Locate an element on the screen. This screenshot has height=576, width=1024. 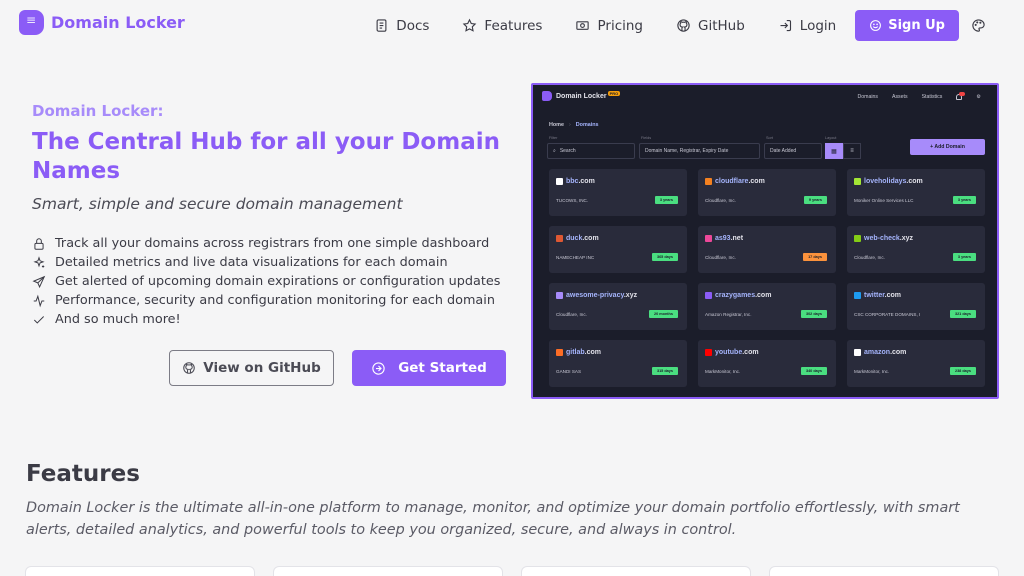
domain-name: cloudflare.com is located at coordinates (735, 181).